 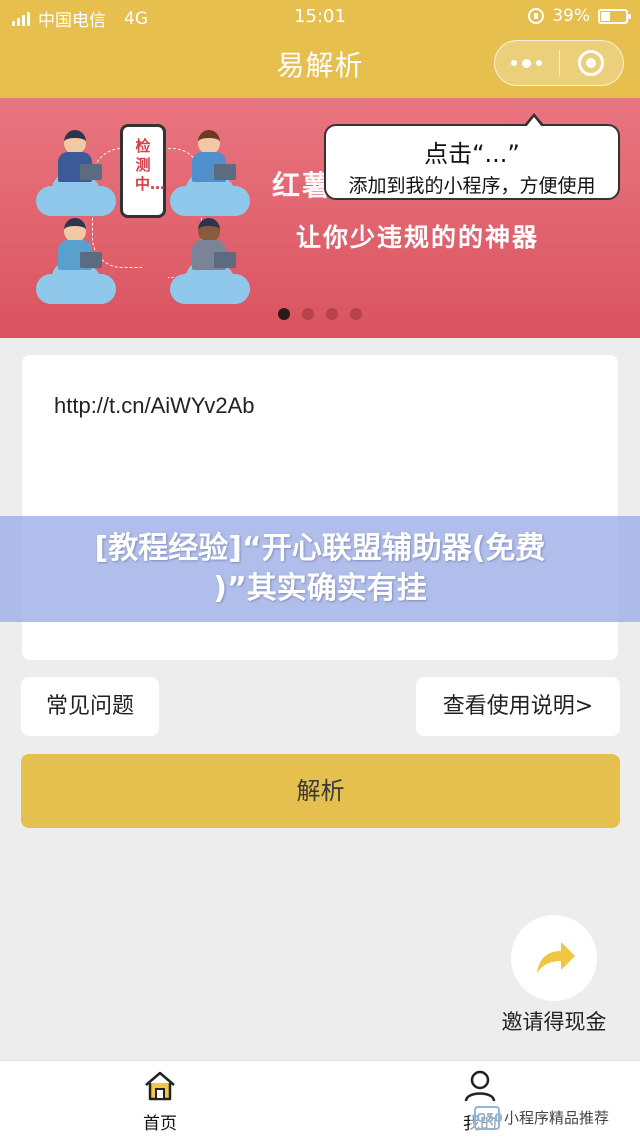 I want to click on close-miniprogram-button, so click(x=592, y=63).